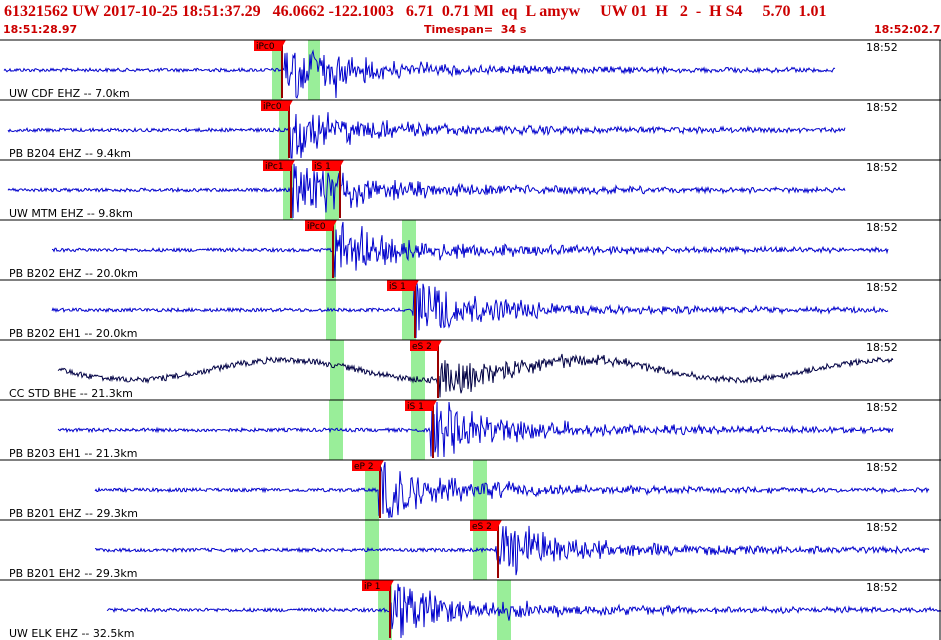  What do you see at coordinates (274, 167) in the screenshot?
I see `pick-label-2-0: iPc1` at bounding box center [274, 167].